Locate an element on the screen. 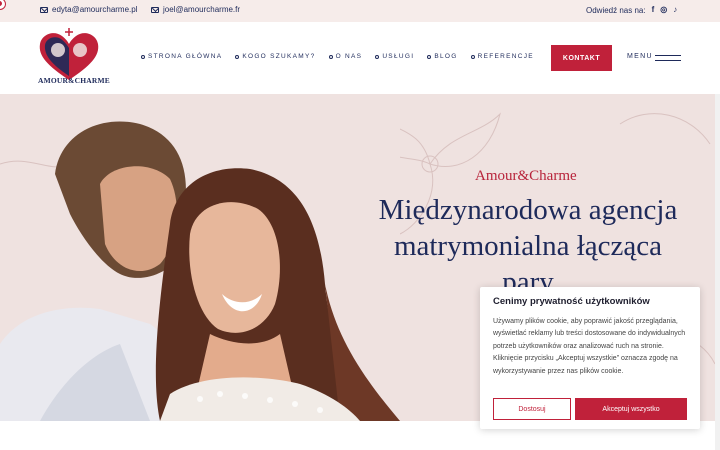  nav-label: O NAS is located at coordinates (349, 56).